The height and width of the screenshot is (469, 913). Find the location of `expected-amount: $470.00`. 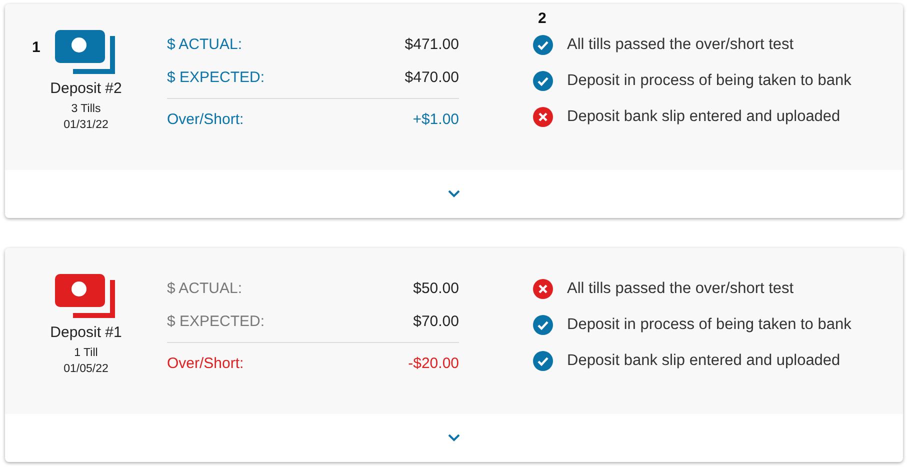

expected-amount: $470.00 is located at coordinates (431, 78).